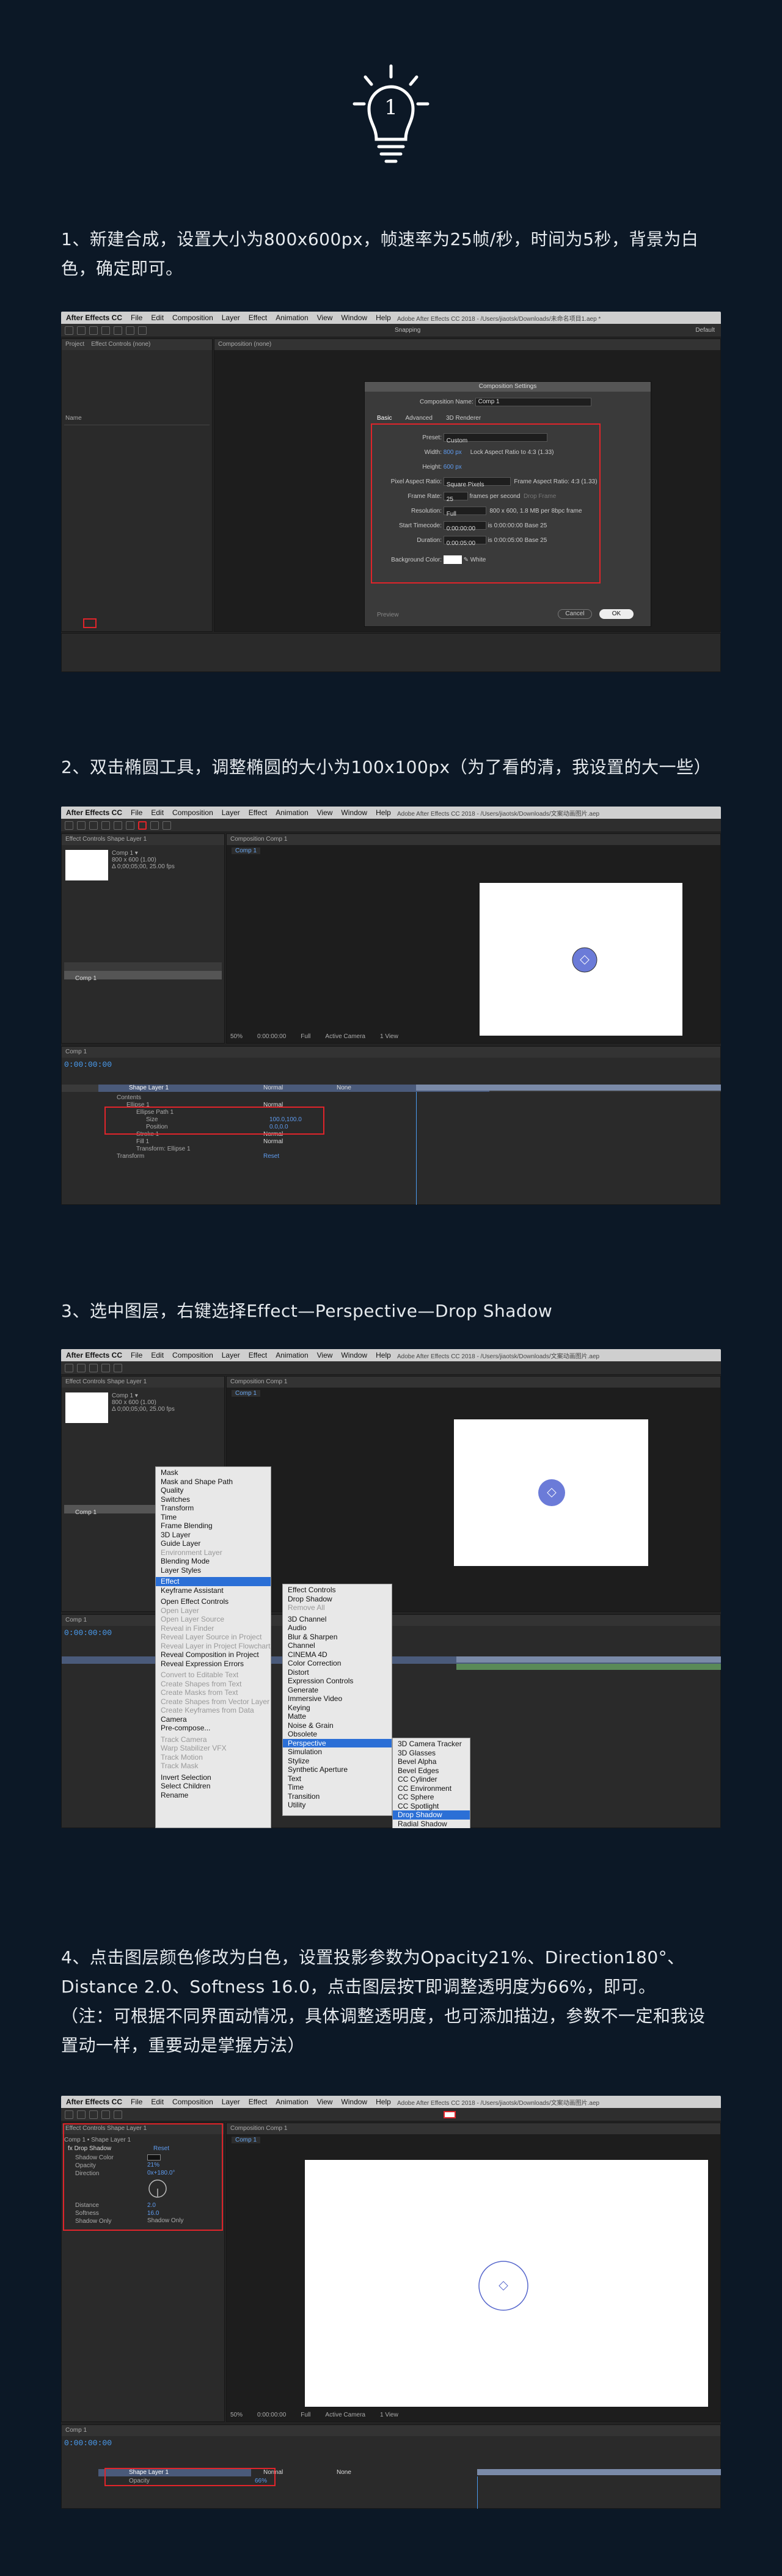 This screenshot has width=782, height=2576. What do you see at coordinates (213, 1684) in the screenshot?
I see `ctx-shapes-from-text: Create Shapes from Text` at bounding box center [213, 1684].